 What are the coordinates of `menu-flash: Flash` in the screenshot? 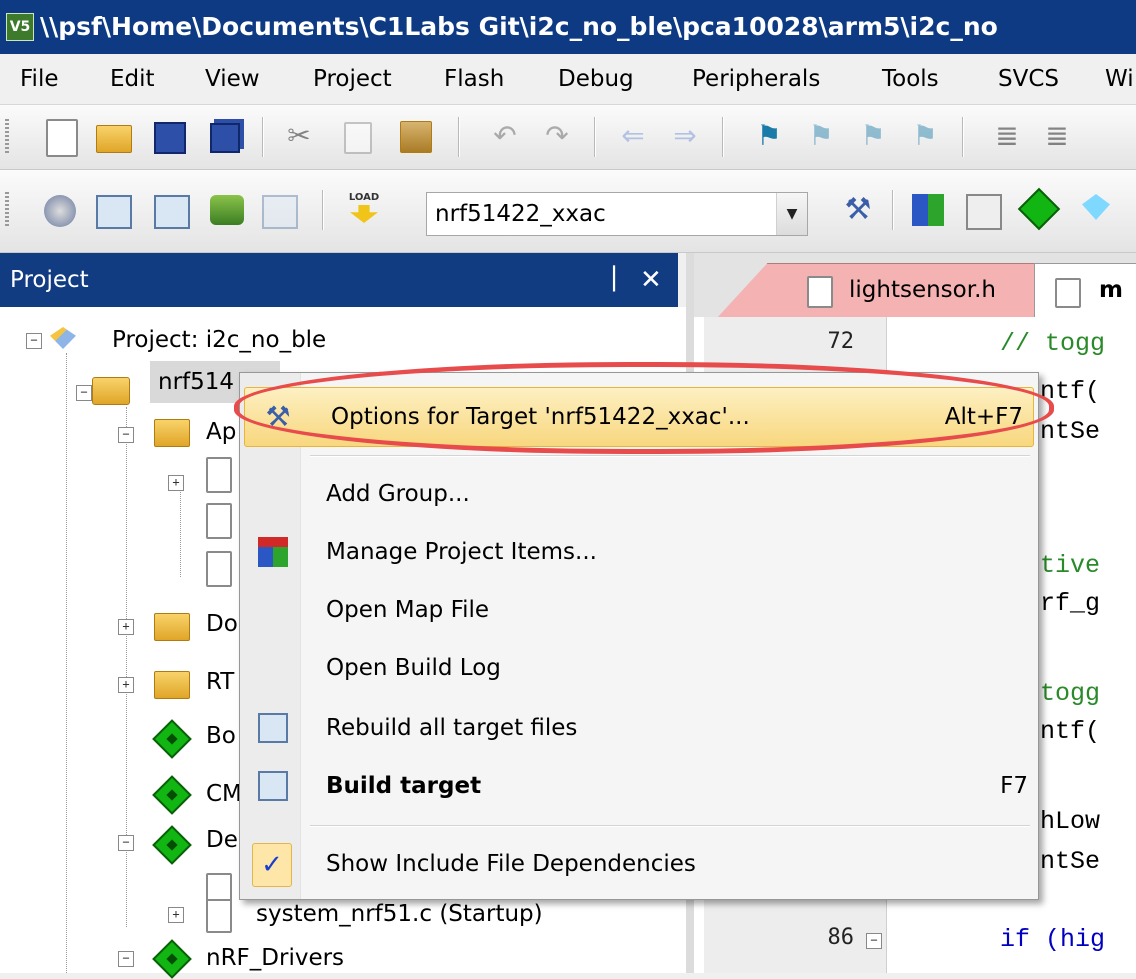 It's located at (474, 79).